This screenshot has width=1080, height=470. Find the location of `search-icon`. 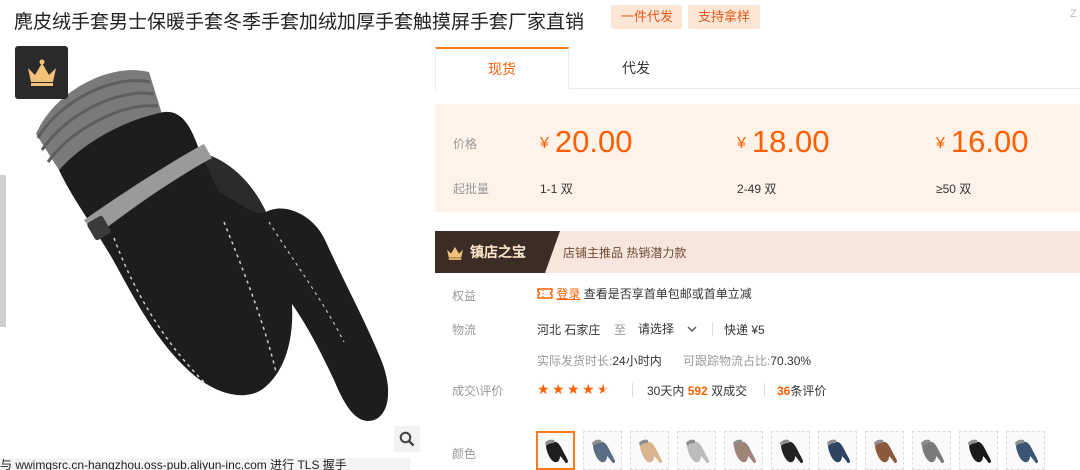

search-icon is located at coordinates (407, 439).